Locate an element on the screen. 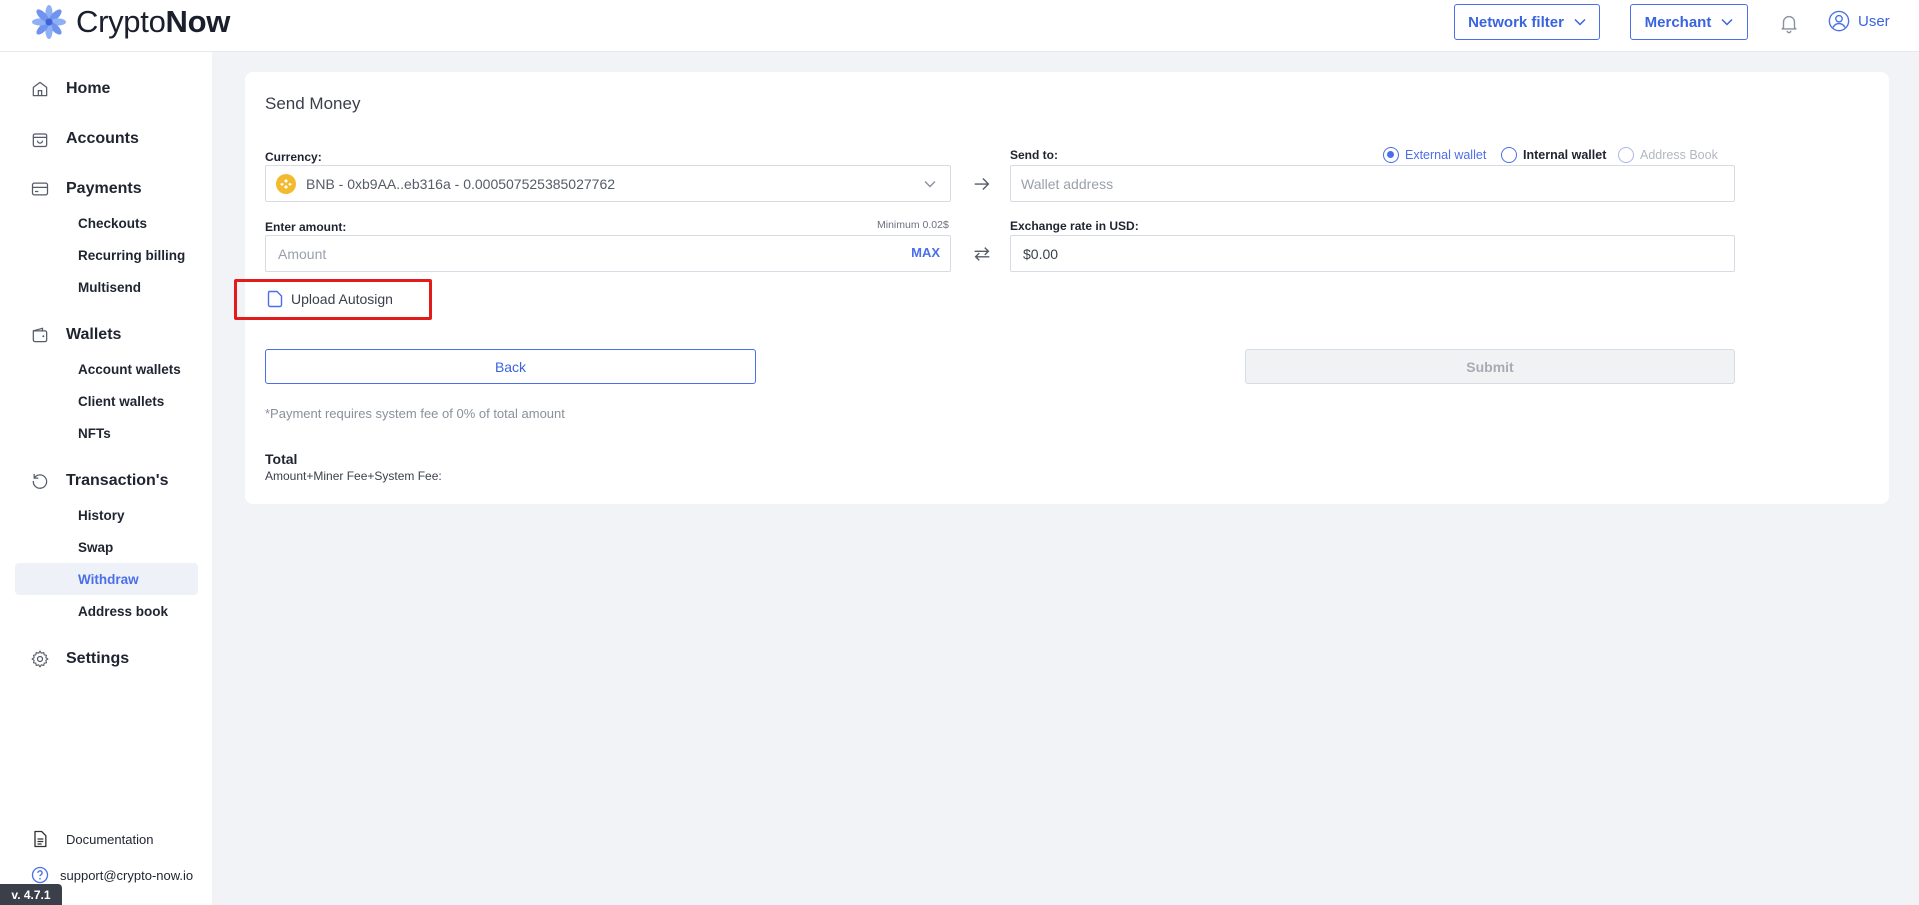  home-icon is located at coordinates (40, 89).